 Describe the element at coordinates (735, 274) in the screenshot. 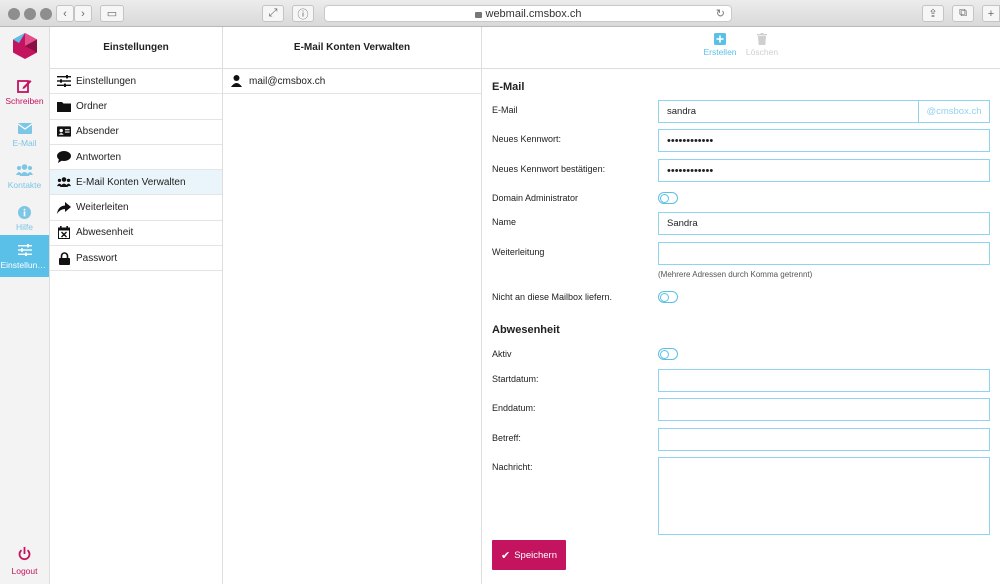

I see `forward-hint: (Mehrere Adressen durch Komma getrennt)` at that location.